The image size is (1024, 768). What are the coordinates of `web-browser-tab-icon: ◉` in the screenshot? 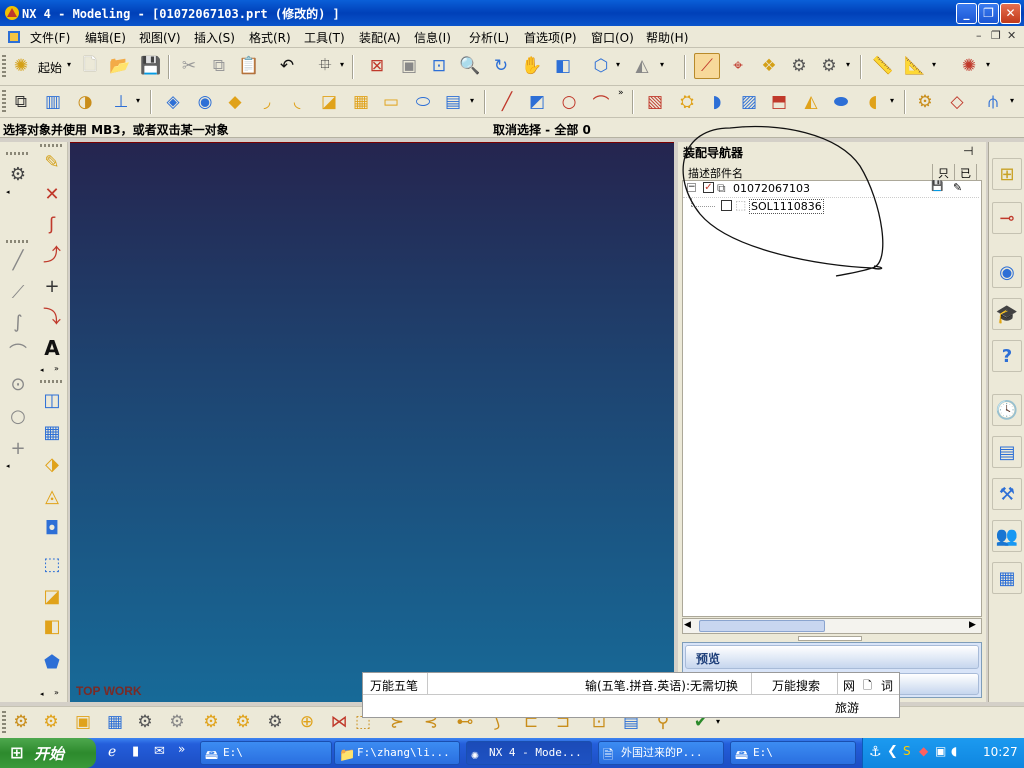 It's located at (1007, 272).